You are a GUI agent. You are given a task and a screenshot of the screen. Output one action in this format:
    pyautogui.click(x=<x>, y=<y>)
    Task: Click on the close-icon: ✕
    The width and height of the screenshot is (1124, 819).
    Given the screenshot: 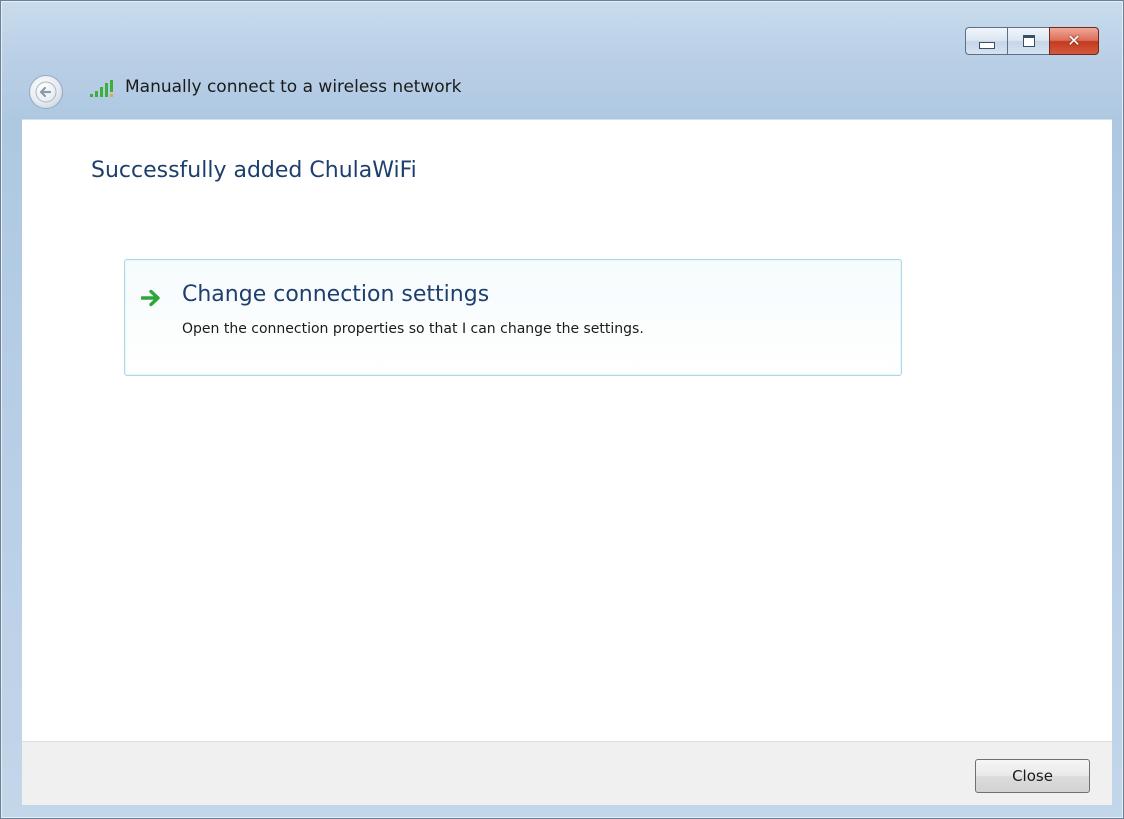 What is the action you would take?
    pyautogui.click(x=1074, y=40)
    